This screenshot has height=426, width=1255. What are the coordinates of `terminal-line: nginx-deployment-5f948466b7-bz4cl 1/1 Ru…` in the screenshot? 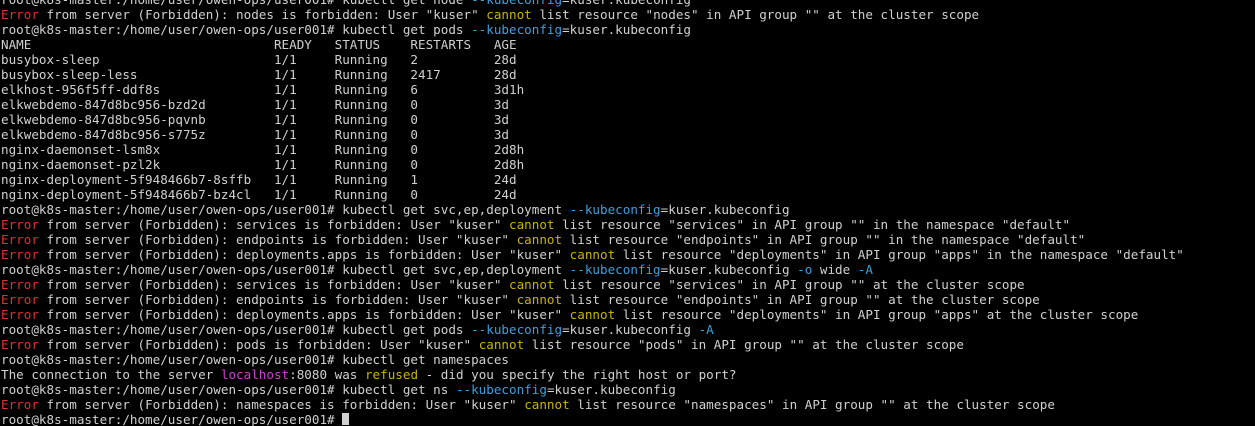 It's located at (592, 194).